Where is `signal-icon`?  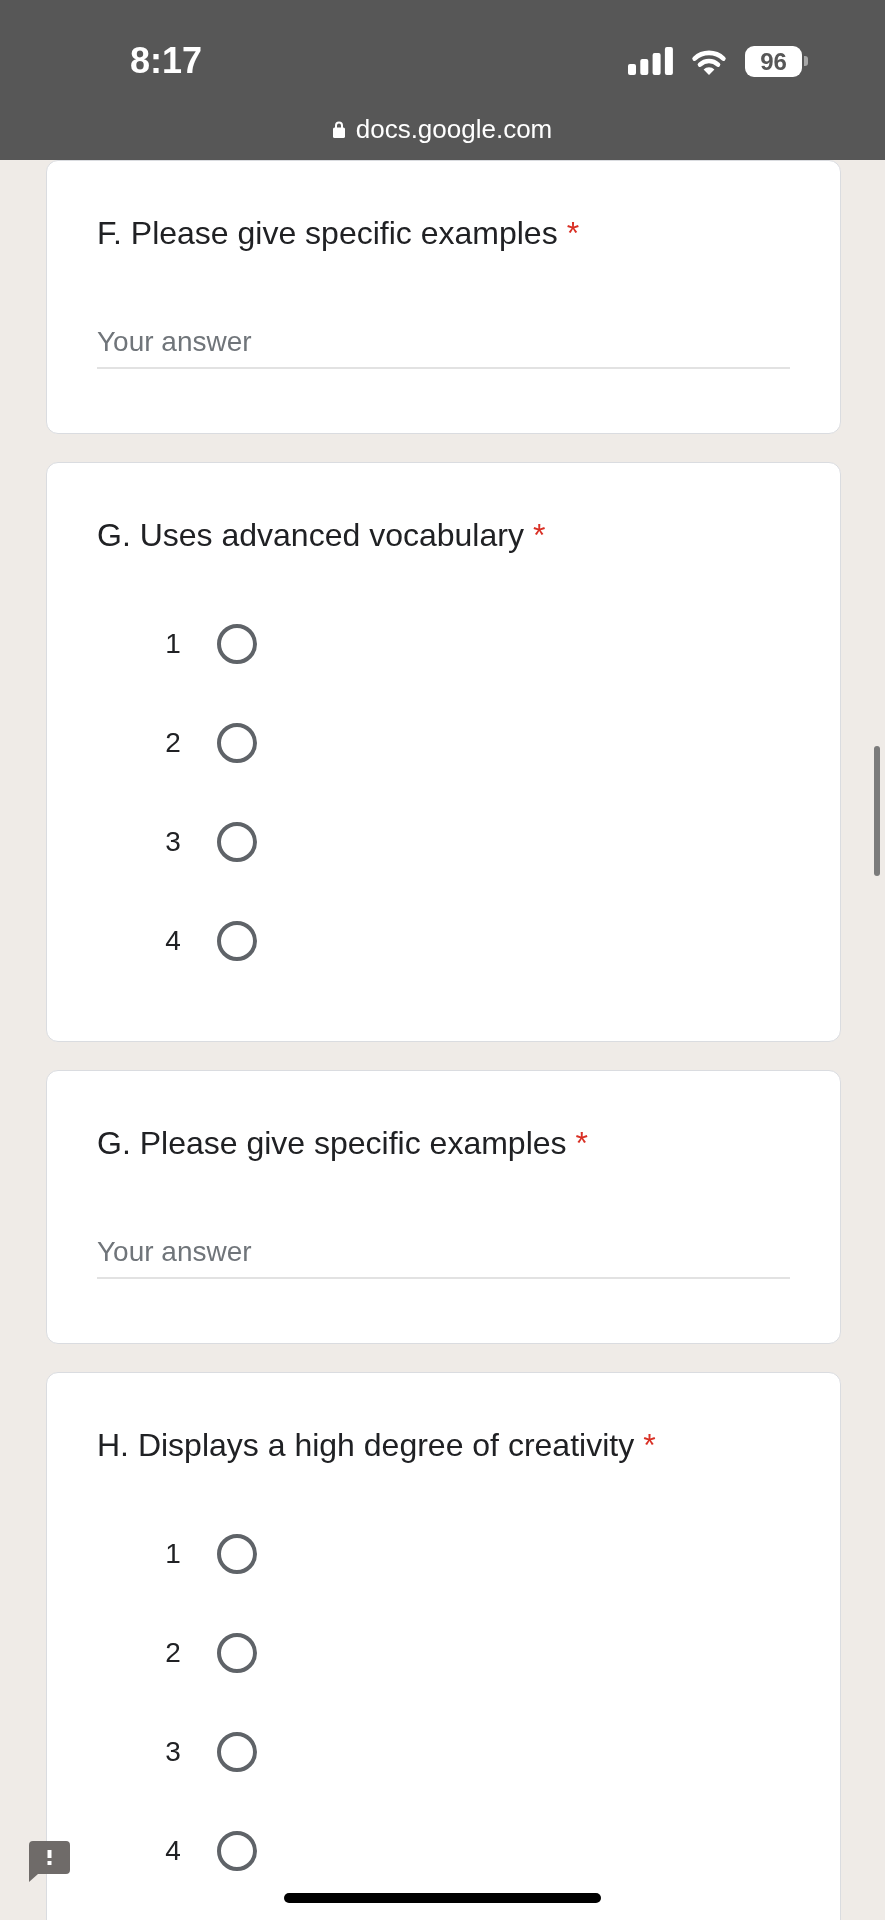
signal-icon is located at coordinates (650, 61).